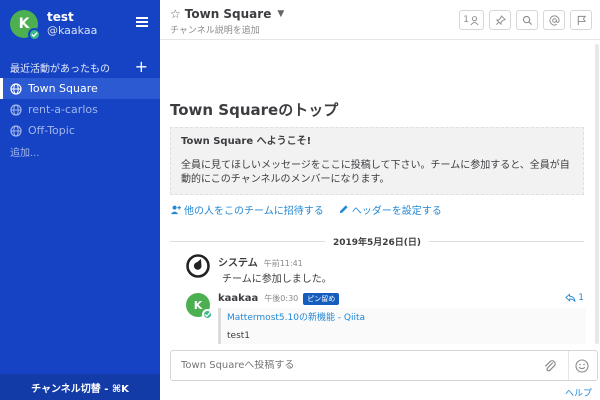  Describe the element at coordinates (238, 261) in the screenshot. I see `post-author: システム` at that location.